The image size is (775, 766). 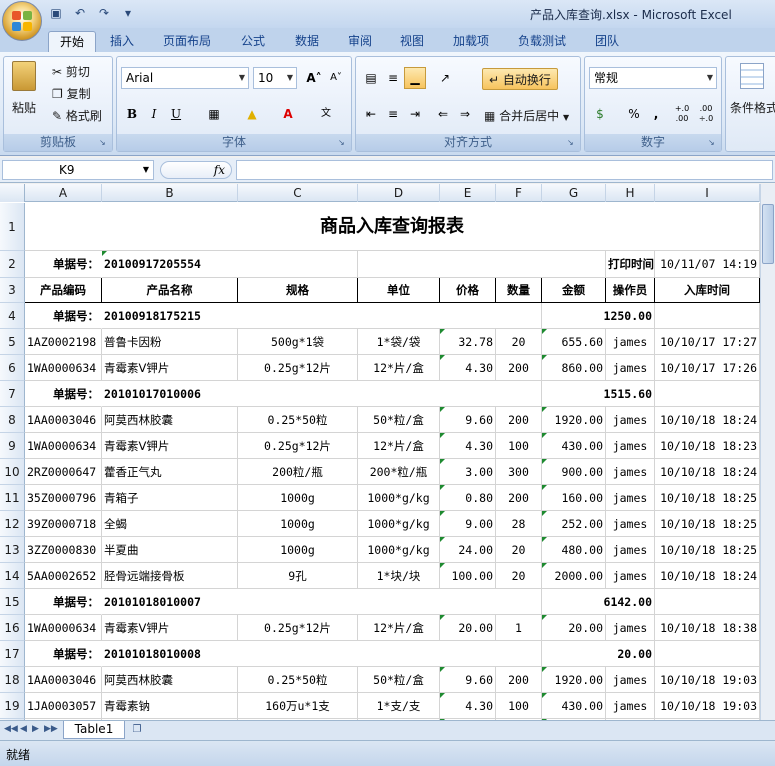 I want to click on align-middle-icon: ≡, so click(x=393, y=78).